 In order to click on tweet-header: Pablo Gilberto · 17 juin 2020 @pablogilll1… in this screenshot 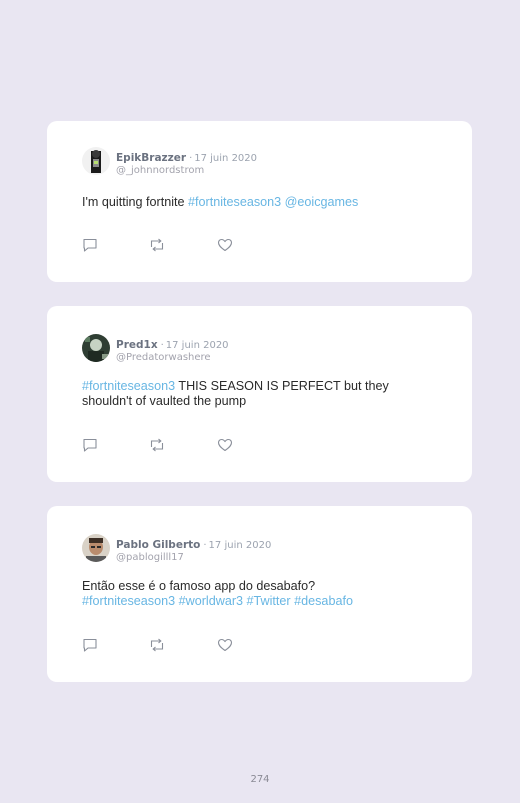, I will do `click(176, 549)`.